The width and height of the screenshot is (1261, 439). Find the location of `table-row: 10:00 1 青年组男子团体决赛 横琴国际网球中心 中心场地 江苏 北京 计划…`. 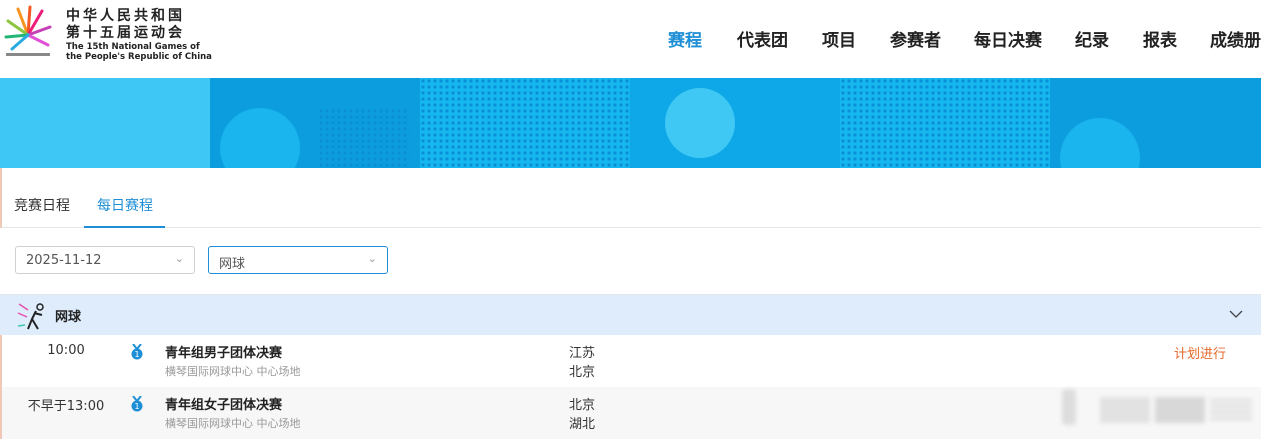

table-row: 10:00 1 青年组男子团体决赛 横琴国际网球中心 中心场地 江苏 北京 计划… is located at coordinates (630, 361).